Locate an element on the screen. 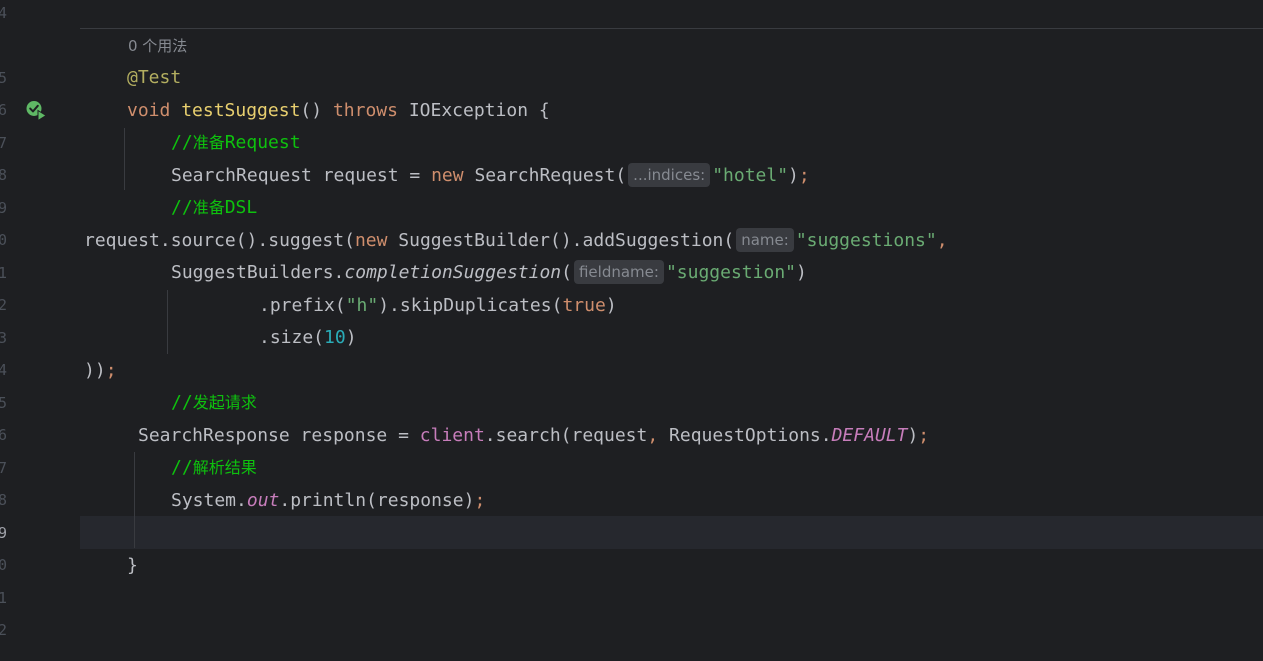  code-line: @Test is located at coordinates (154, 78).